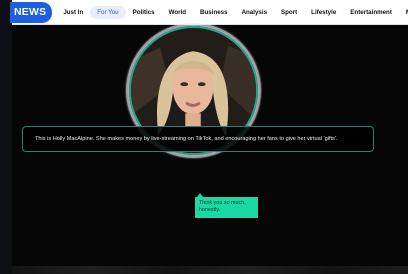 The width and height of the screenshot is (408, 274). What do you see at coordinates (226, 207) in the screenshot?
I see `comment-bubble: Think you so much, honestly.` at bounding box center [226, 207].